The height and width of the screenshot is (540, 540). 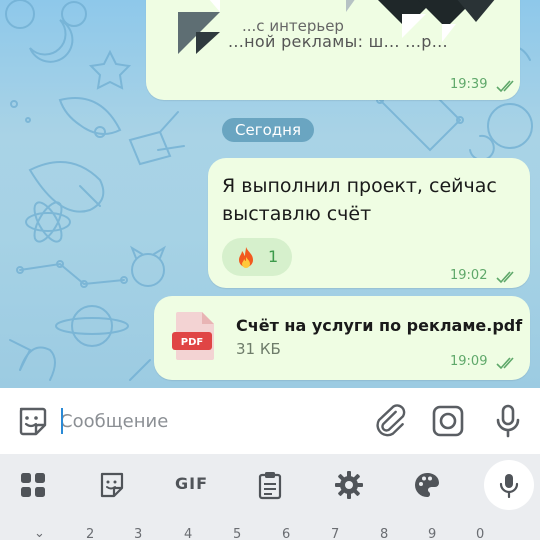 I want to click on attach-icon, so click(x=390, y=421).